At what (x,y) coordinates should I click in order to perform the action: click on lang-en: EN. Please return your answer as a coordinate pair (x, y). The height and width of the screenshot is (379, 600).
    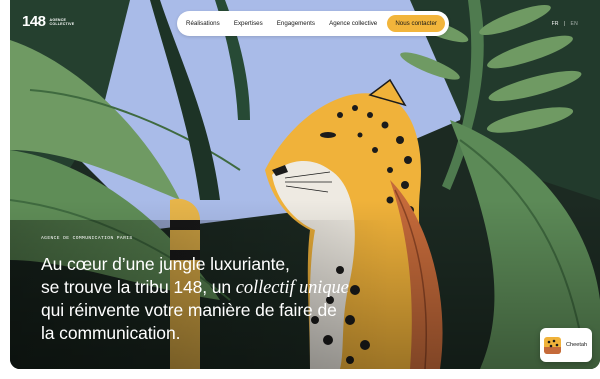
    Looking at the image, I should click on (574, 24).